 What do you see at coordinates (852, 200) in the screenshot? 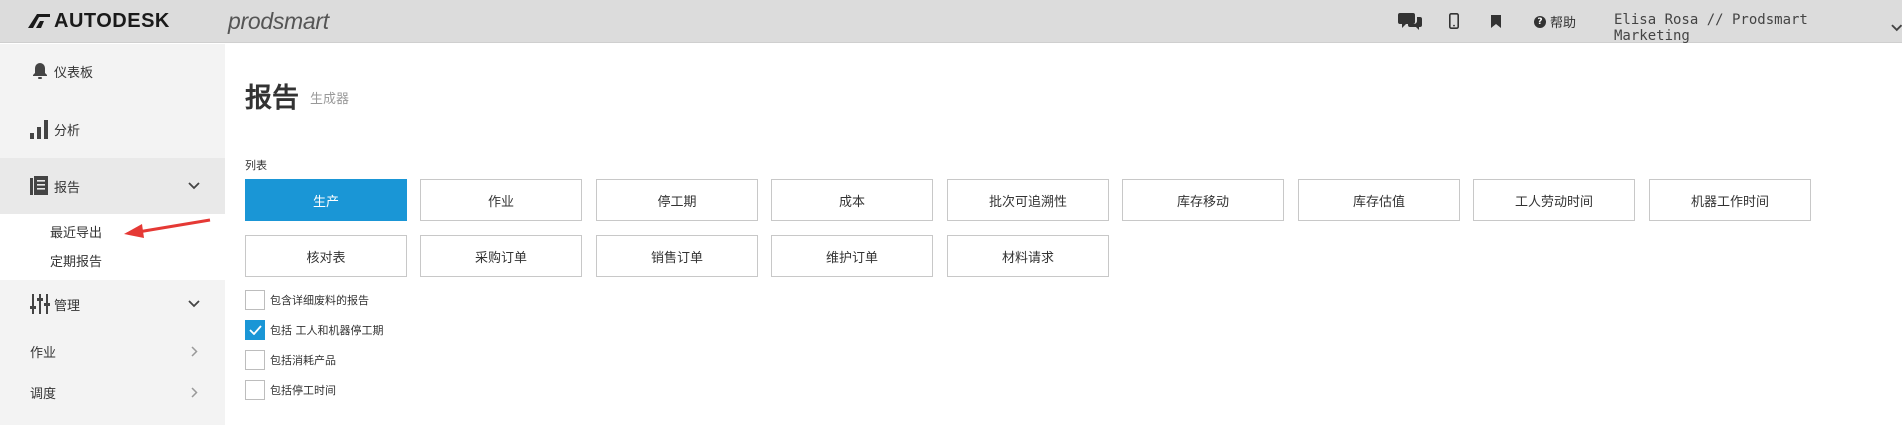
I see `report-button-cost: 成本` at bounding box center [852, 200].